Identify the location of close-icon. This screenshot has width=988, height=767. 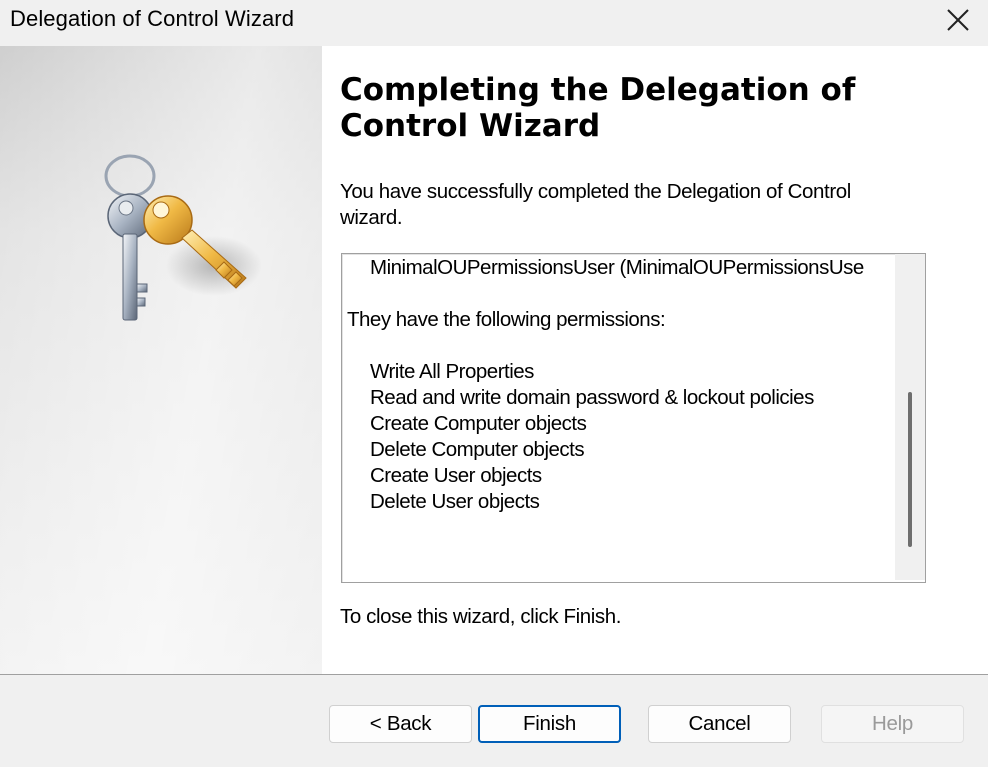
(958, 20).